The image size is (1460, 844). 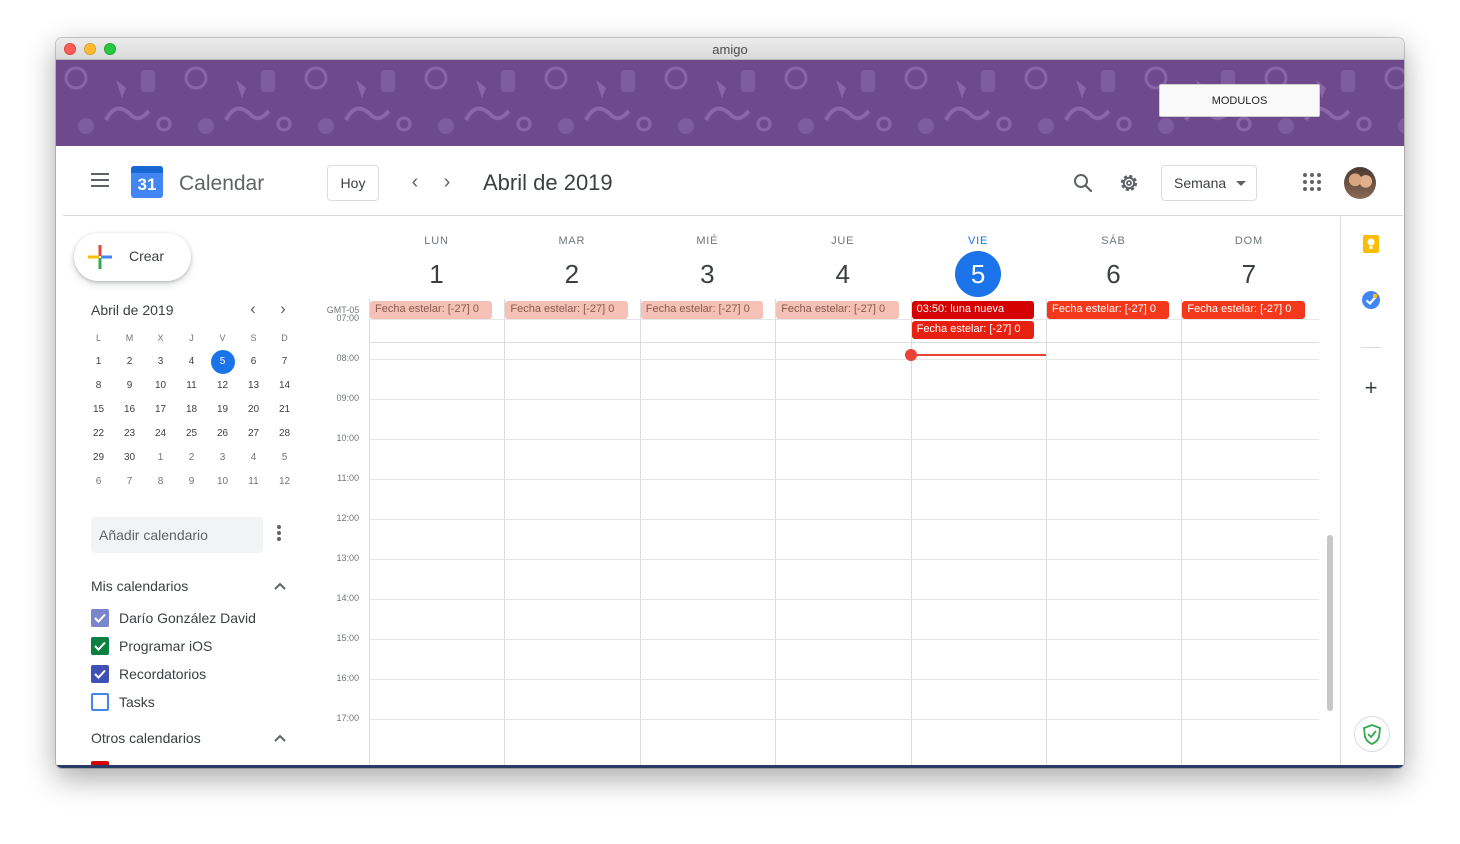 What do you see at coordinates (98, 458) in the screenshot?
I see `mini-day: 29` at bounding box center [98, 458].